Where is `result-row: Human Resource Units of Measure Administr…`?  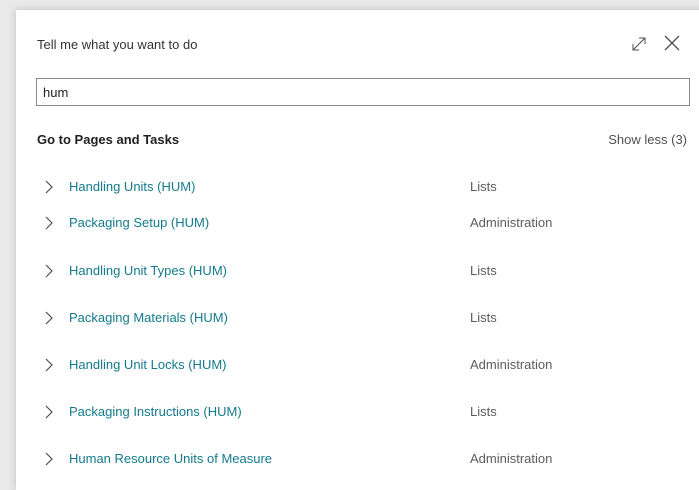 result-row: Human Resource Units of Measure Administr… is located at coordinates (366, 459).